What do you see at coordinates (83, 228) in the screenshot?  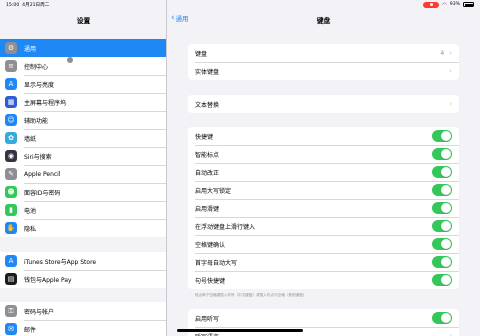 I see `sidebar-item: ✋ 隐私` at bounding box center [83, 228].